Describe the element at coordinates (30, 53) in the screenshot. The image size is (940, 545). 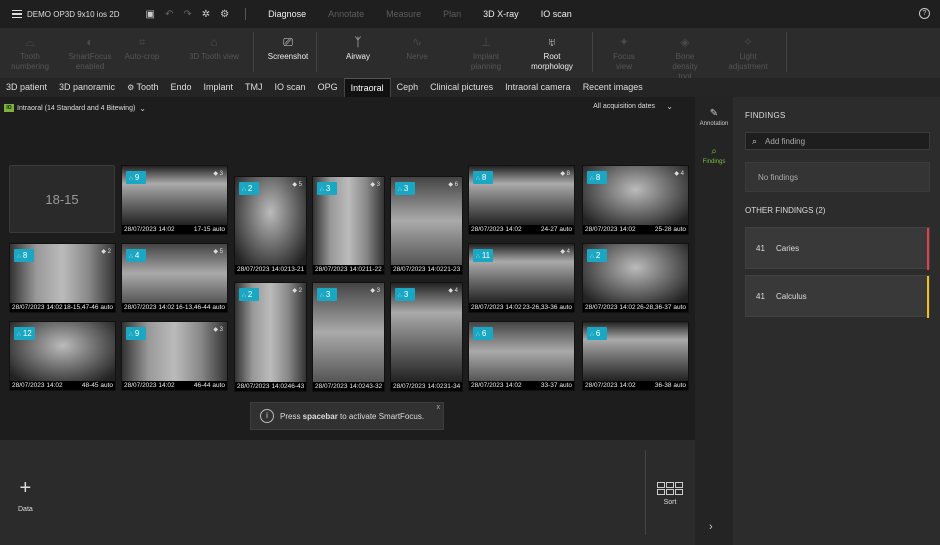
I see `tool-tooth-numbering: ⌓ Tooth numbering` at that location.